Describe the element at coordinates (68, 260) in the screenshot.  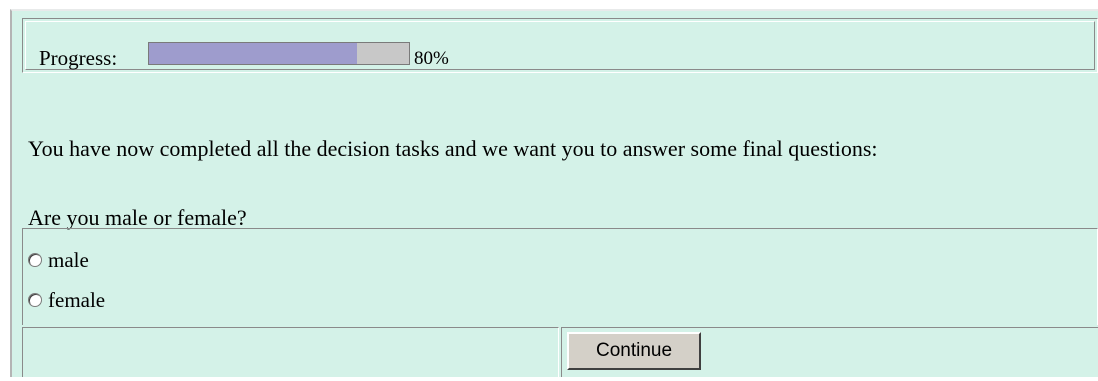
I see `option-male-label: male` at that location.